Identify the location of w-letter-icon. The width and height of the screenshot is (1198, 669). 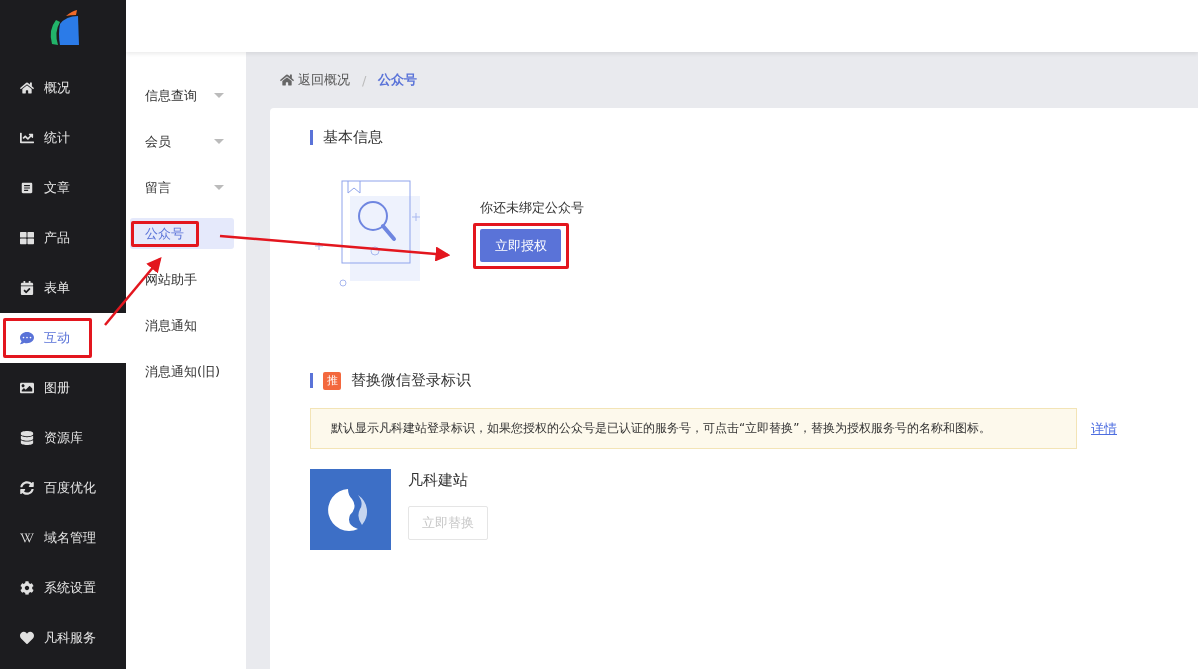
(27, 538).